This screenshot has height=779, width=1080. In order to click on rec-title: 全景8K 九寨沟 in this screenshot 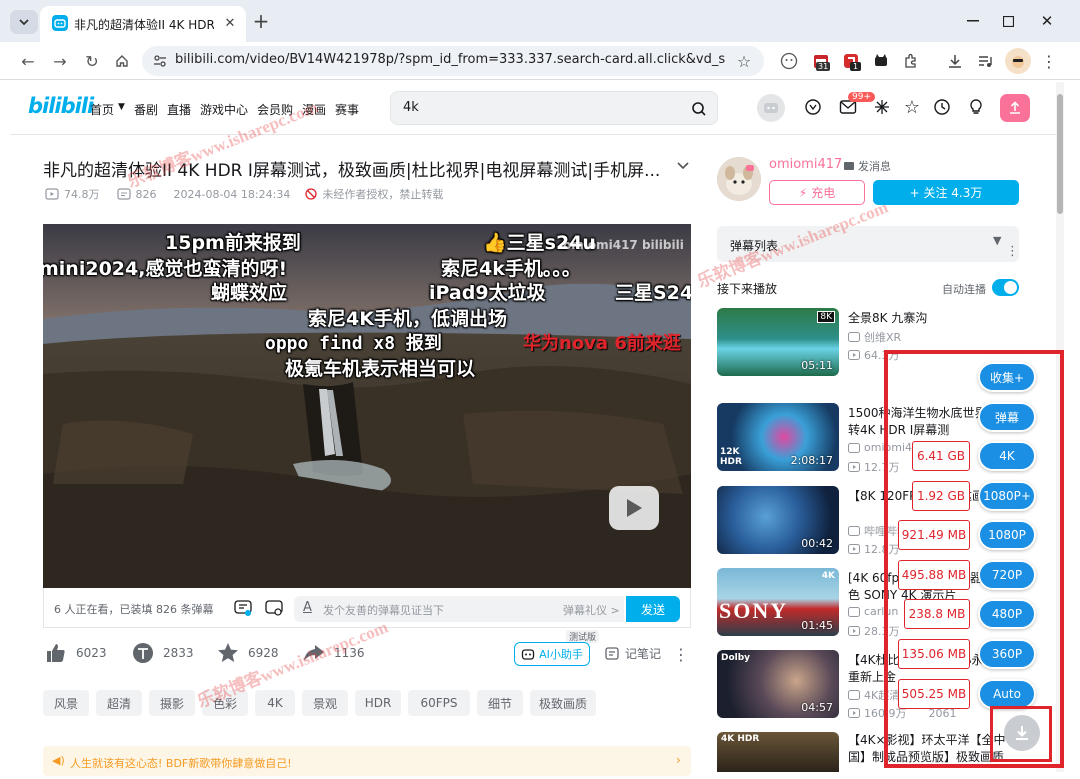, I will do `click(933, 318)`.